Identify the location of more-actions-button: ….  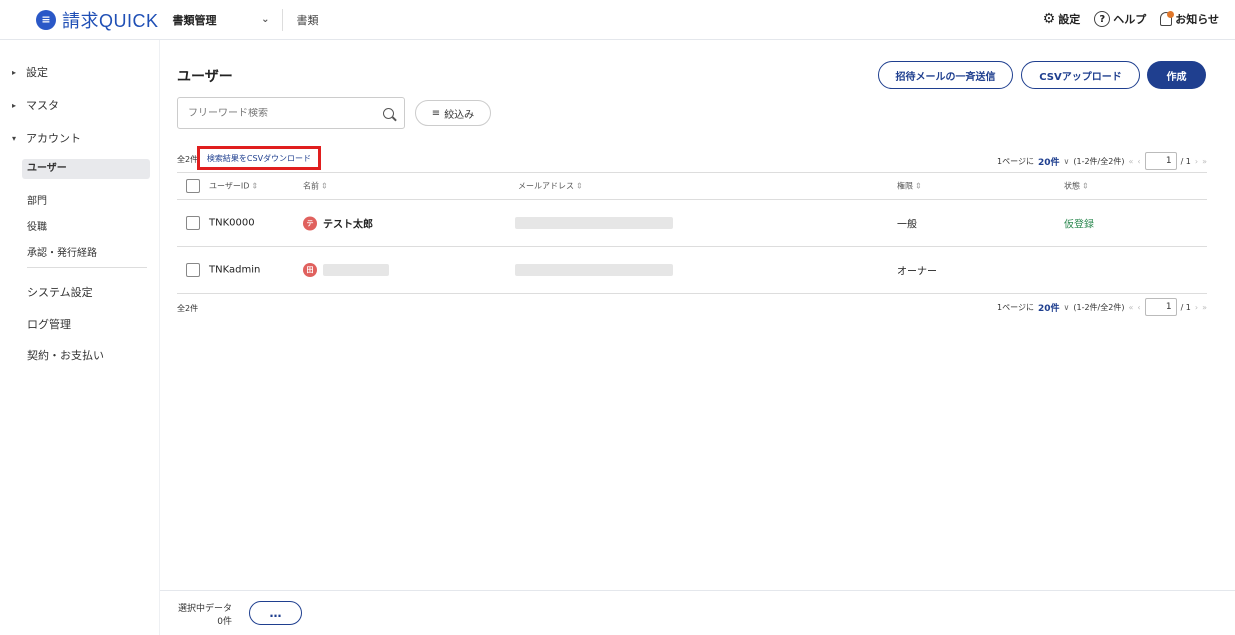
(275, 613).